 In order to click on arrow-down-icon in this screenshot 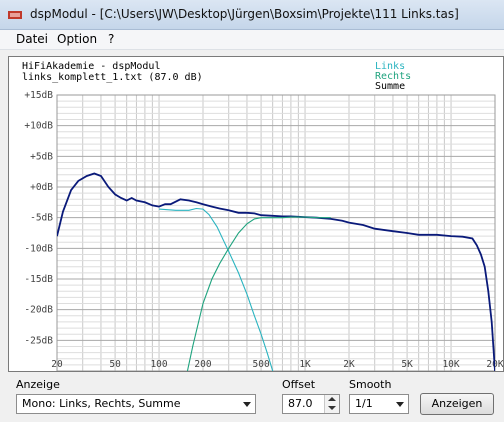, I will do `click(332, 408)`.